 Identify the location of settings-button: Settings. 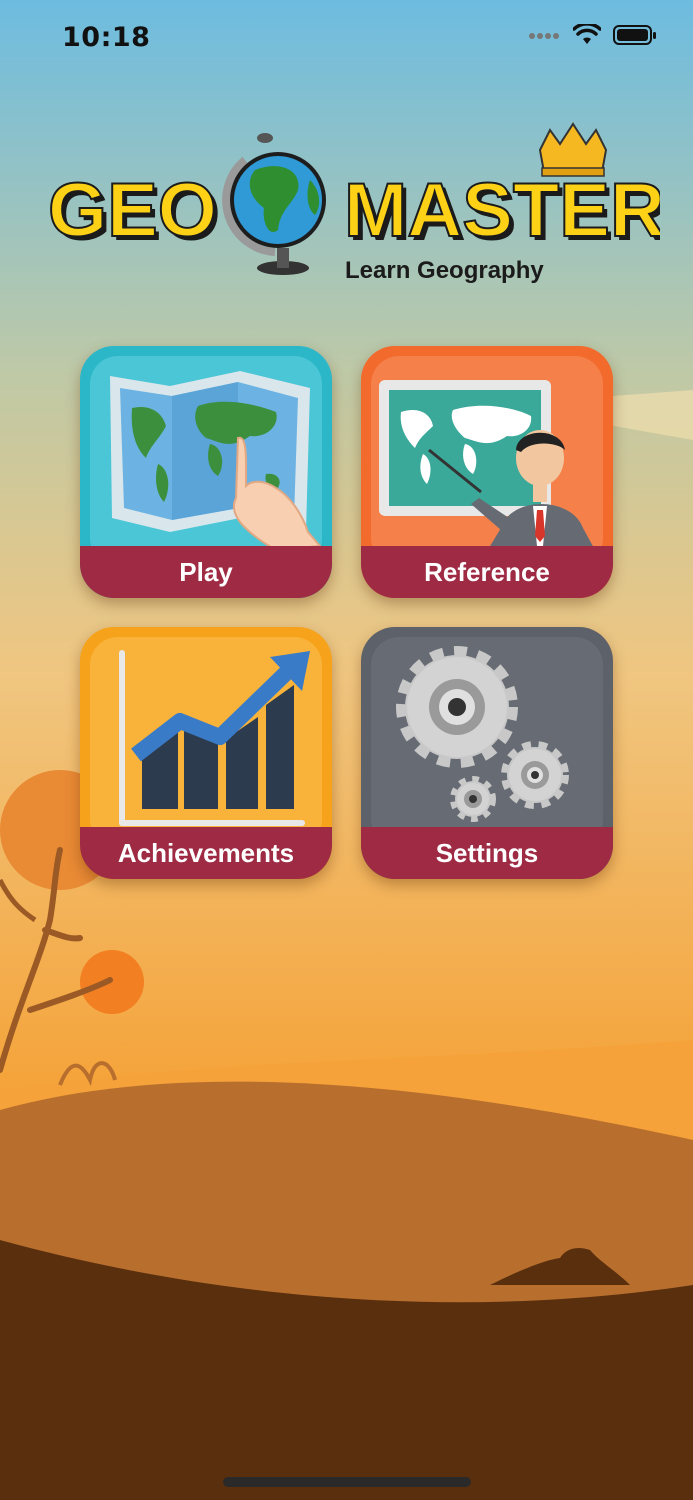
(487, 753).